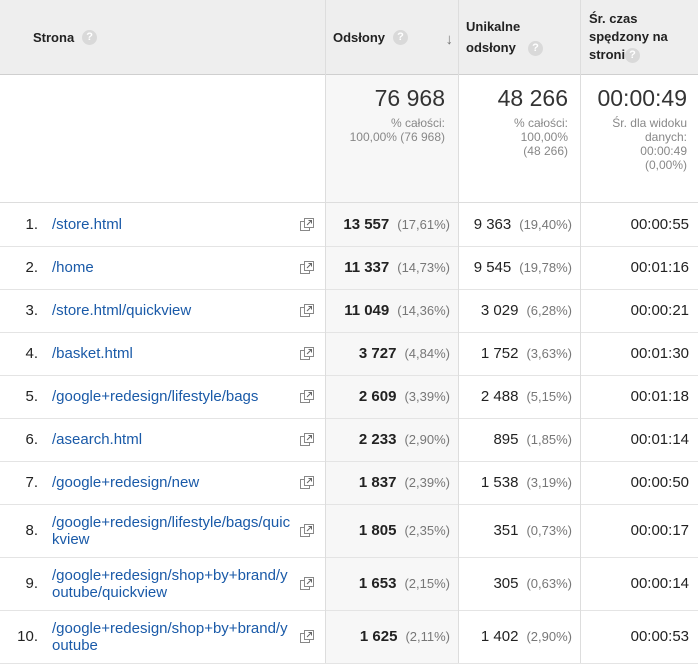 The height and width of the screenshot is (664, 698). I want to click on totals-views: 76 968 % całości: 100,00% (76 968), so click(385, 114).